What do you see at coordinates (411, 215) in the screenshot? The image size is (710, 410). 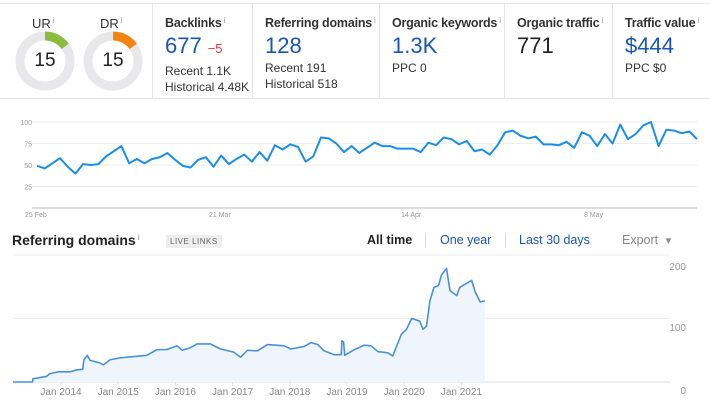 I see `x-tick-label: 14 Apr` at bounding box center [411, 215].